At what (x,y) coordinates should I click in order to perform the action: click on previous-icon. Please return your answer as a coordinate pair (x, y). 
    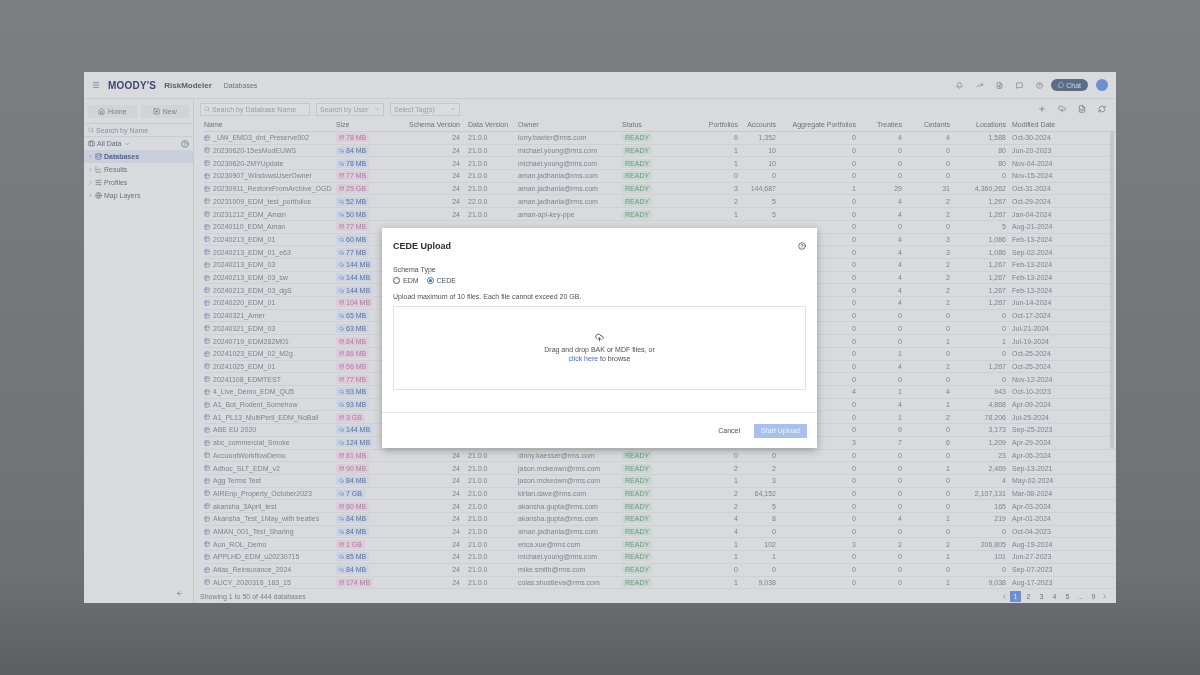
    Looking at the image, I should click on (1004, 596).